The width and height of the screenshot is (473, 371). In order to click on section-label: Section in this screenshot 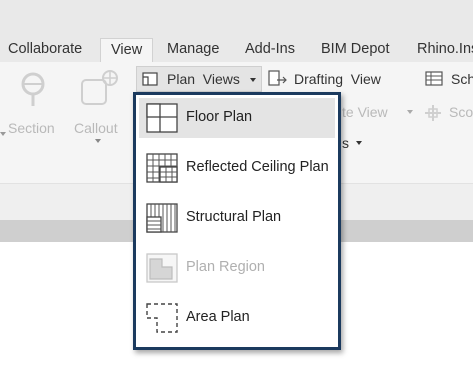, I will do `click(31, 128)`.